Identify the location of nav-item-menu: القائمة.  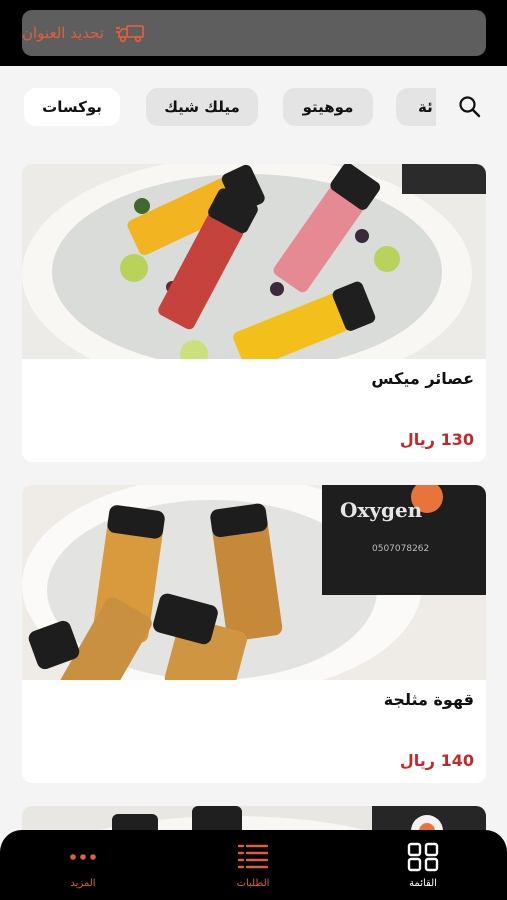
(423, 868).